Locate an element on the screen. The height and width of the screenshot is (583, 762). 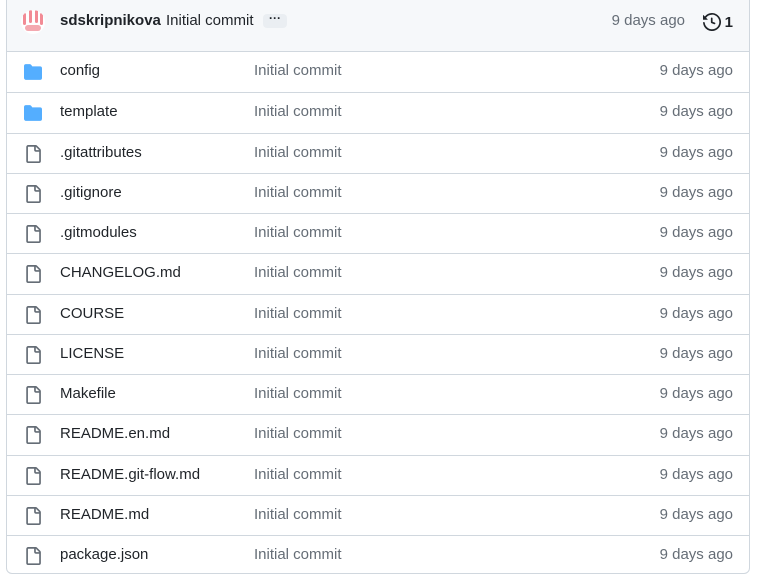
file-name-link: Makefile is located at coordinates (88, 393).